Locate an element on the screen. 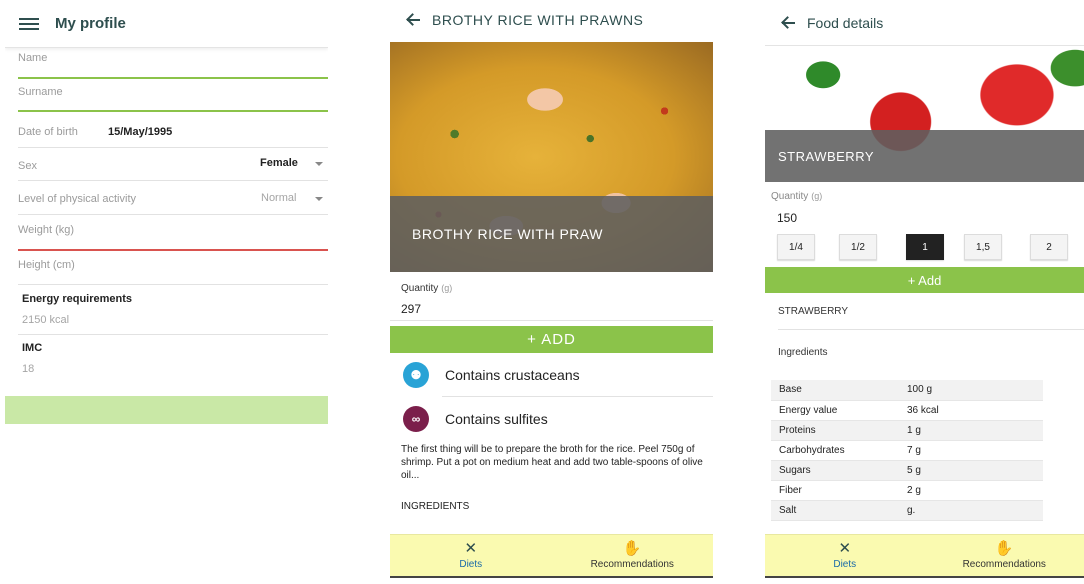  table-row: Base 100 g is located at coordinates (907, 390).